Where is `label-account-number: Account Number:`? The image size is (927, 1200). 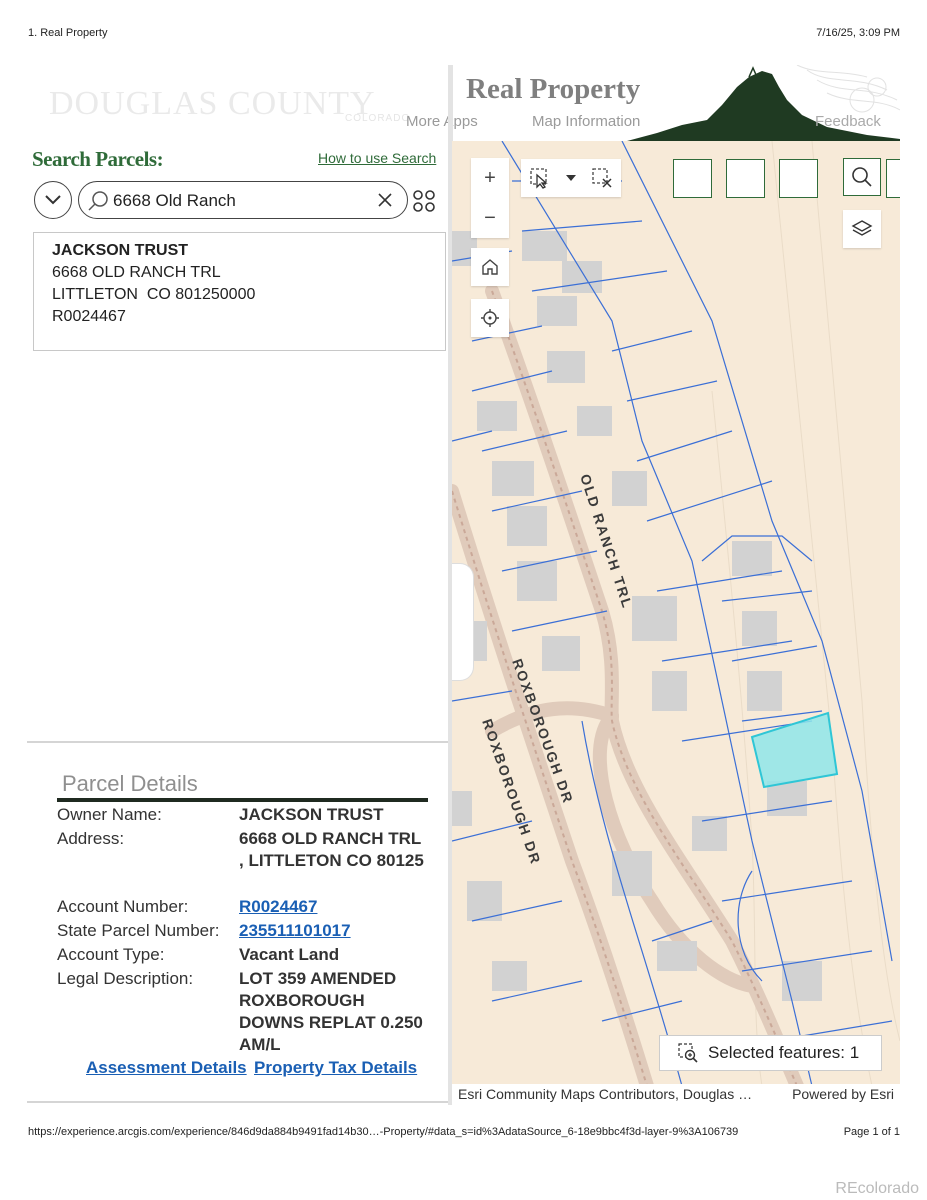 label-account-number: Account Number: is located at coordinates (123, 906).